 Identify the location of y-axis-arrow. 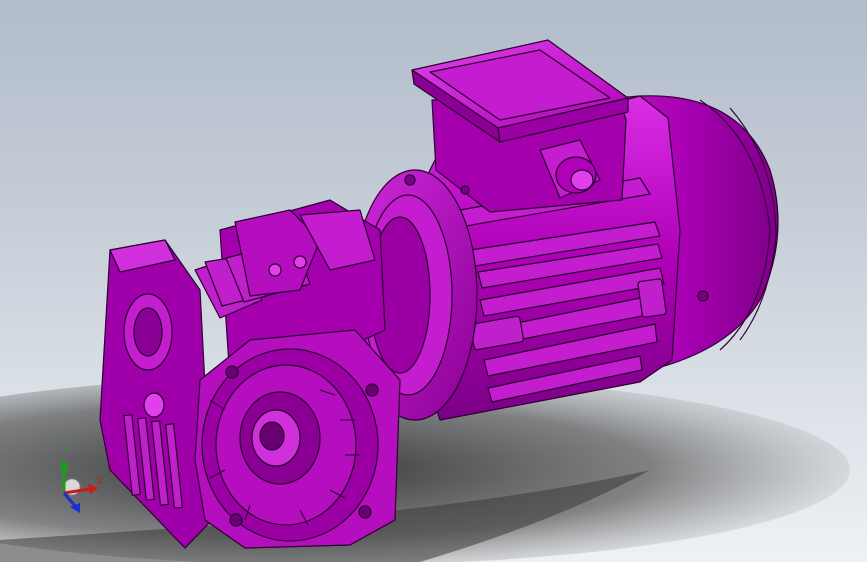
(64, 464).